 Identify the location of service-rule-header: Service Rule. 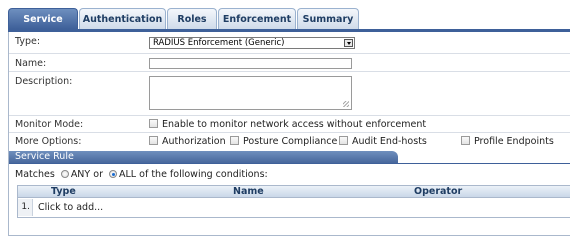
(203, 157).